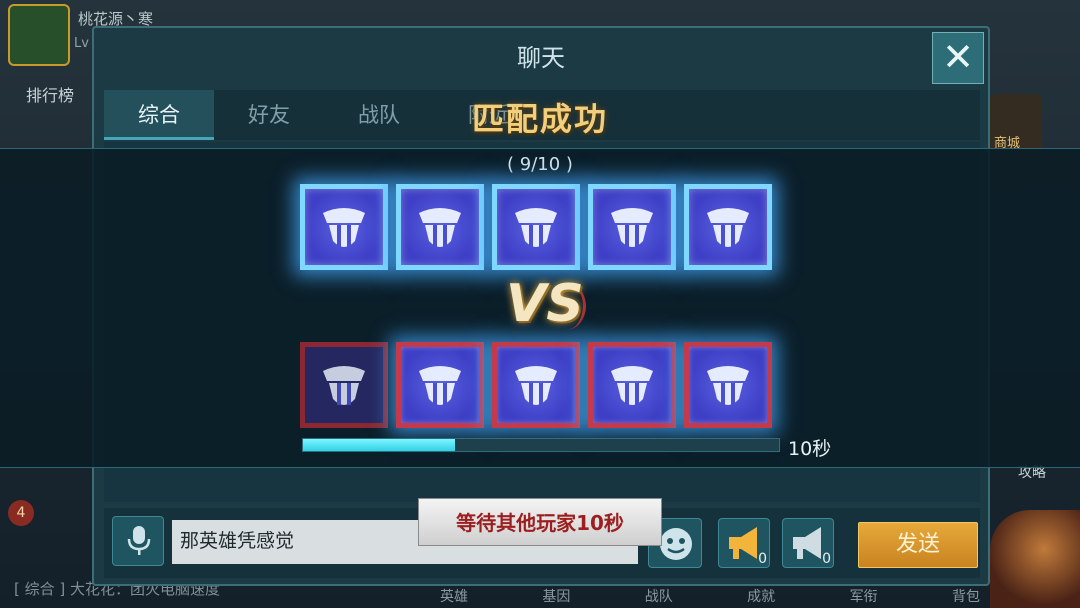 This screenshot has height=608, width=1080. What do you see at coordinates (50, 94) in the screenshot?
I see `leaderboard-button: 排行榜` at bounding box center [50, 94].